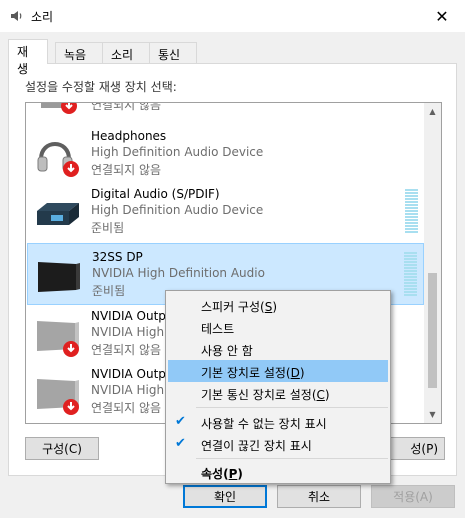 This screenshot has width=465, height=518. I want to click on instruction-label: 설정을 수정할 재생 장치 선택:, so click(101, 87).